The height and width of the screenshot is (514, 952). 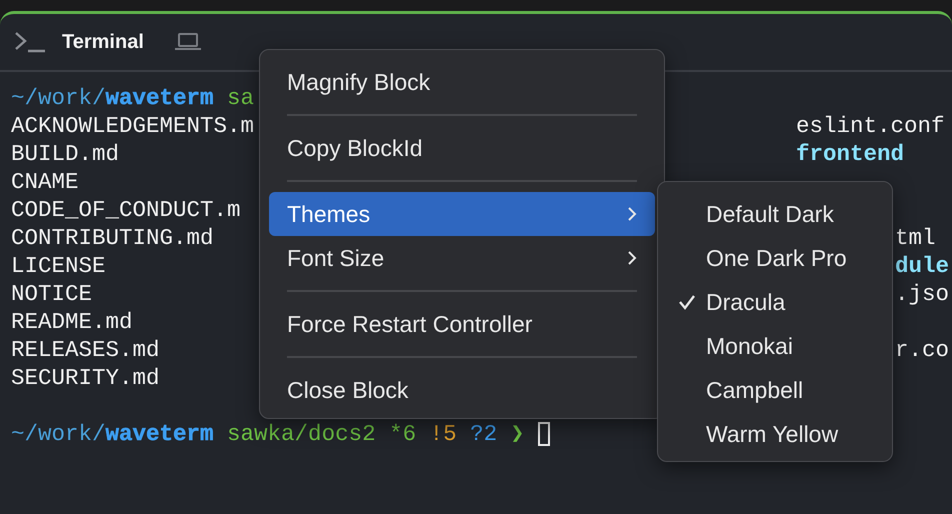 I want to click on file-name: SECURITY.md, so click(x=85, y=378).